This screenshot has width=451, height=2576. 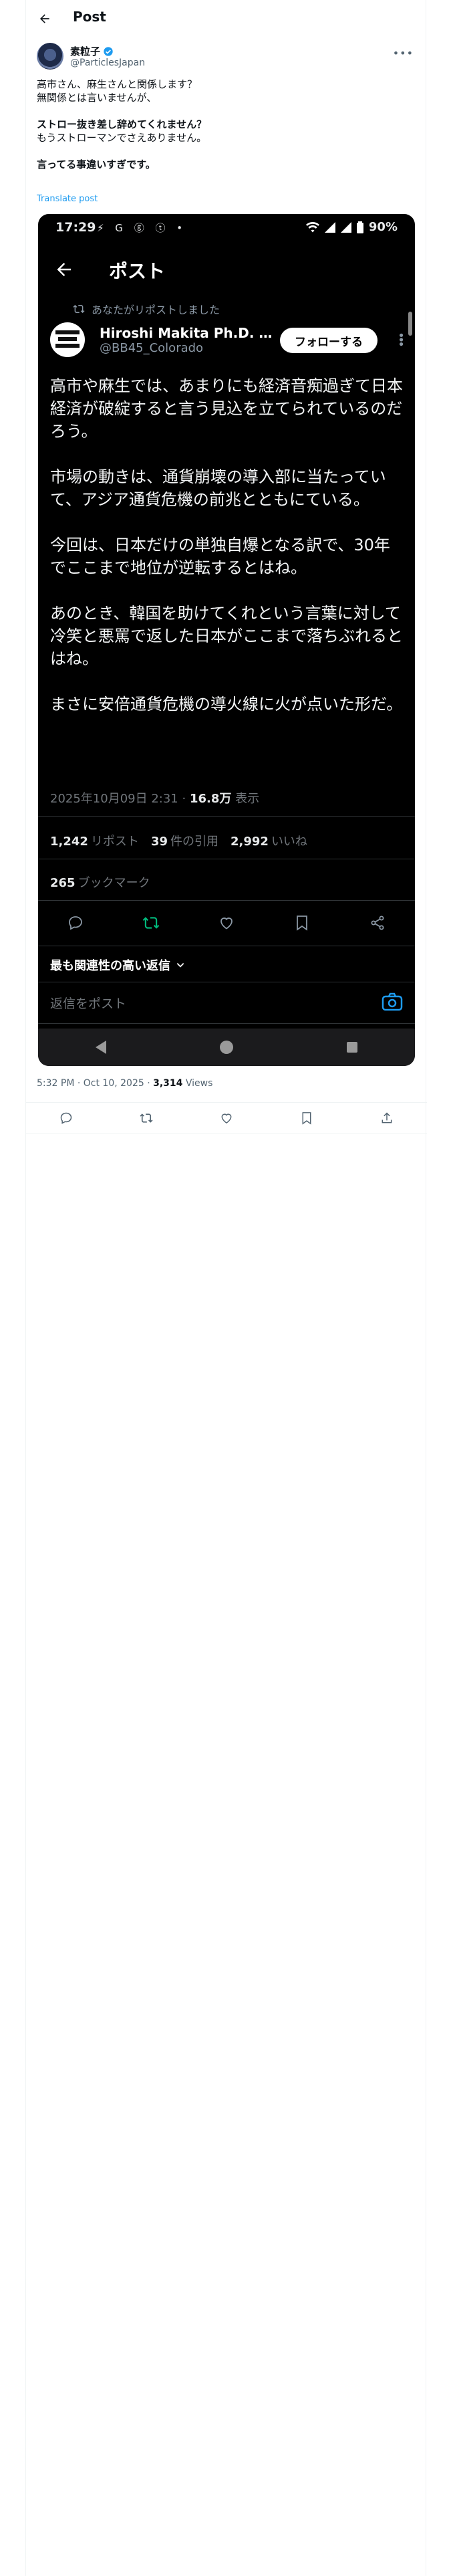 I want to click on phone-status-bar: 17:29 ⚡ G ⓖ ⓣ • 90%, so click(x=226, y=228).